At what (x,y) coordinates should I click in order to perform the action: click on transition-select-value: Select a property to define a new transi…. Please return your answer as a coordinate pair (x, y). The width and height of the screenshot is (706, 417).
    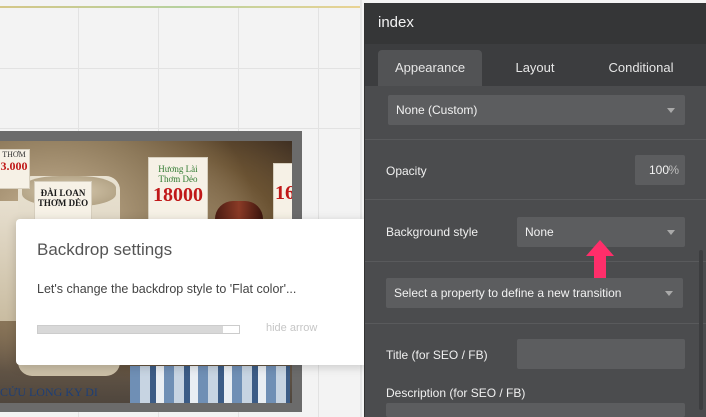
    Looking at the image, I should click on (508, 293).